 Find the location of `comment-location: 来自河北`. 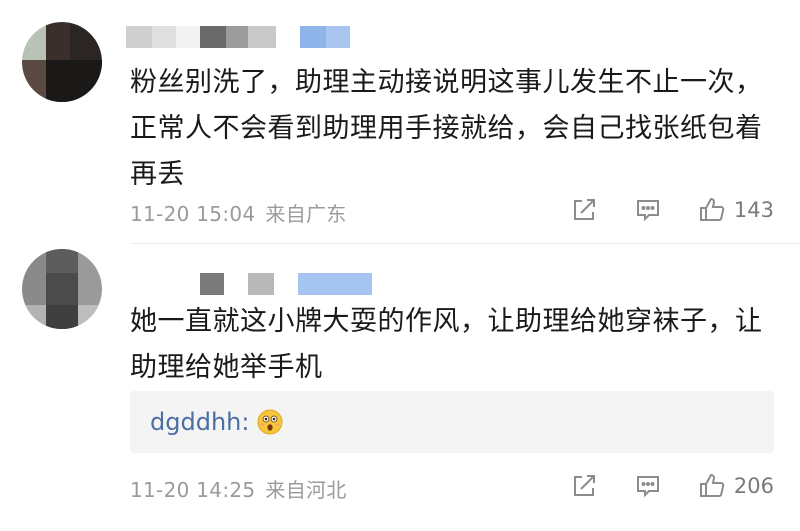

comment-location: 来自河北 is located at coordinates (306, 490).